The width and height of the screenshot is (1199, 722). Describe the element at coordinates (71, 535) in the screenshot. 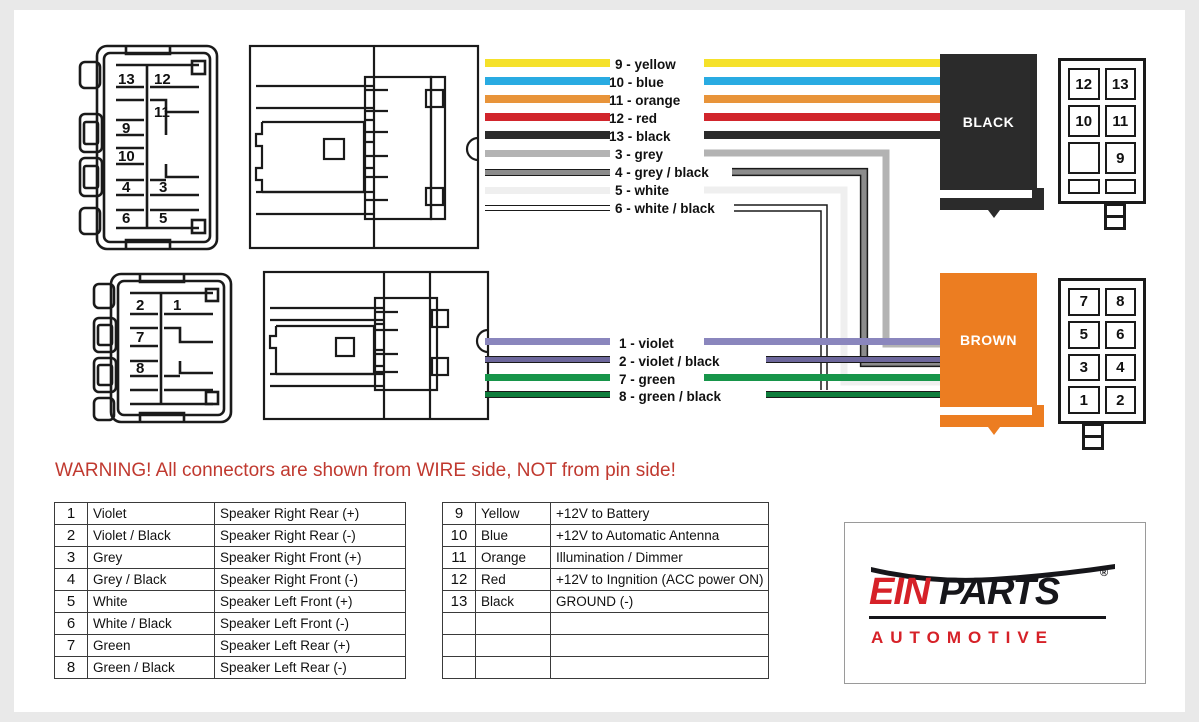

I see `pin-number: 2` at that location.